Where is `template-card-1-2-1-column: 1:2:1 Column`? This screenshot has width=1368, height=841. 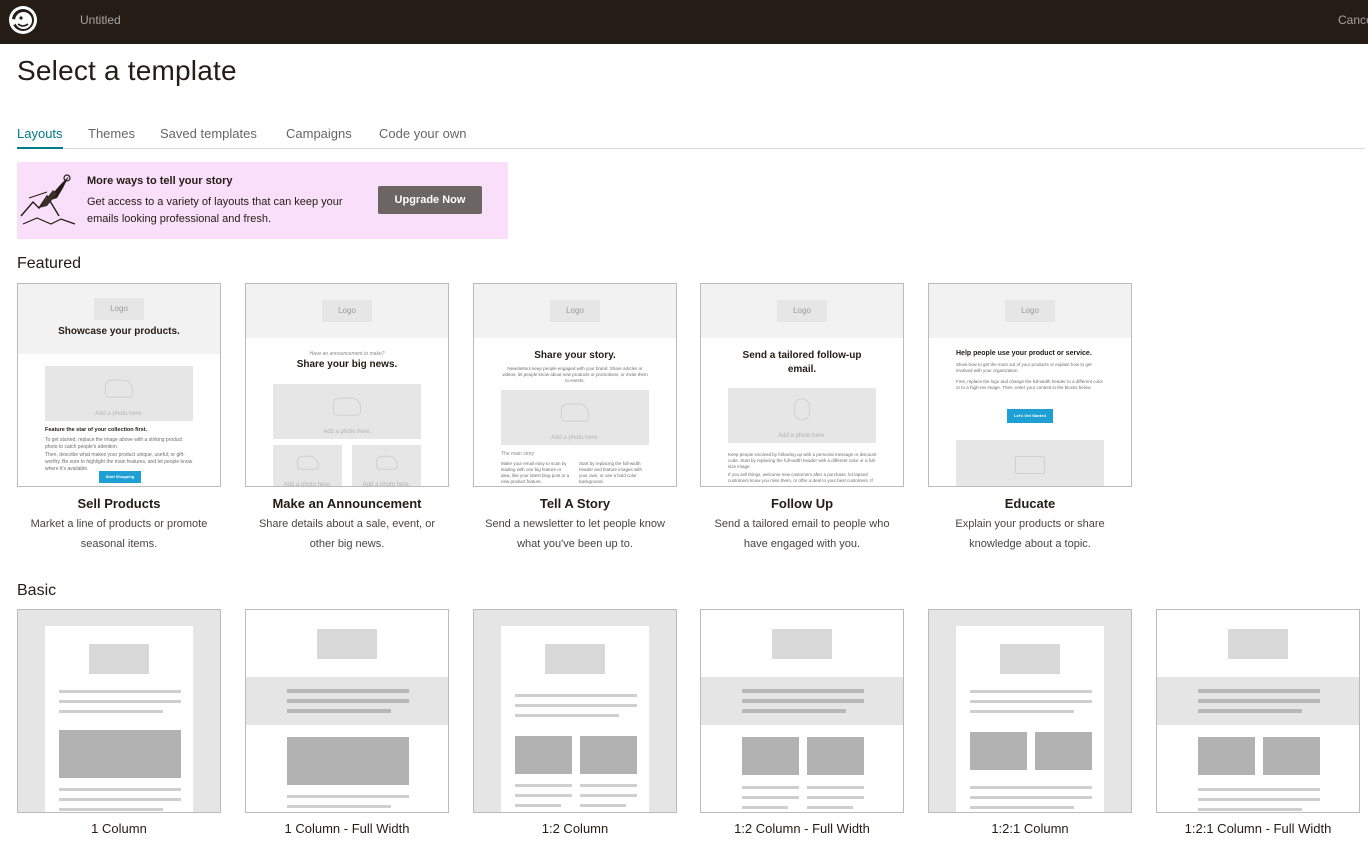
template-card-1-2-1-column: 1:2:1 Column is located at coordinates (1030, 722).